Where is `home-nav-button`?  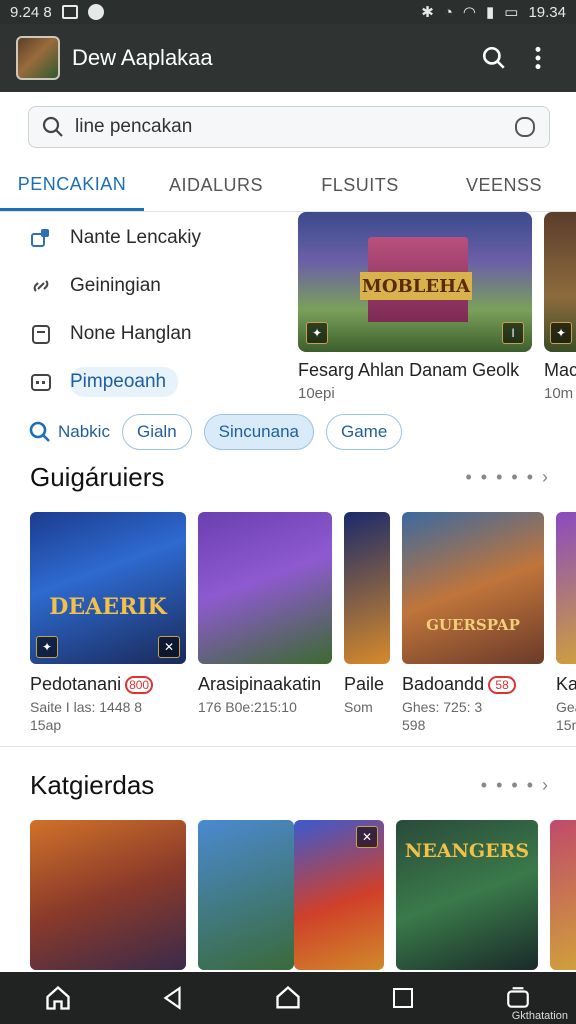
home-nav-button is located at coordinates (288, 998).